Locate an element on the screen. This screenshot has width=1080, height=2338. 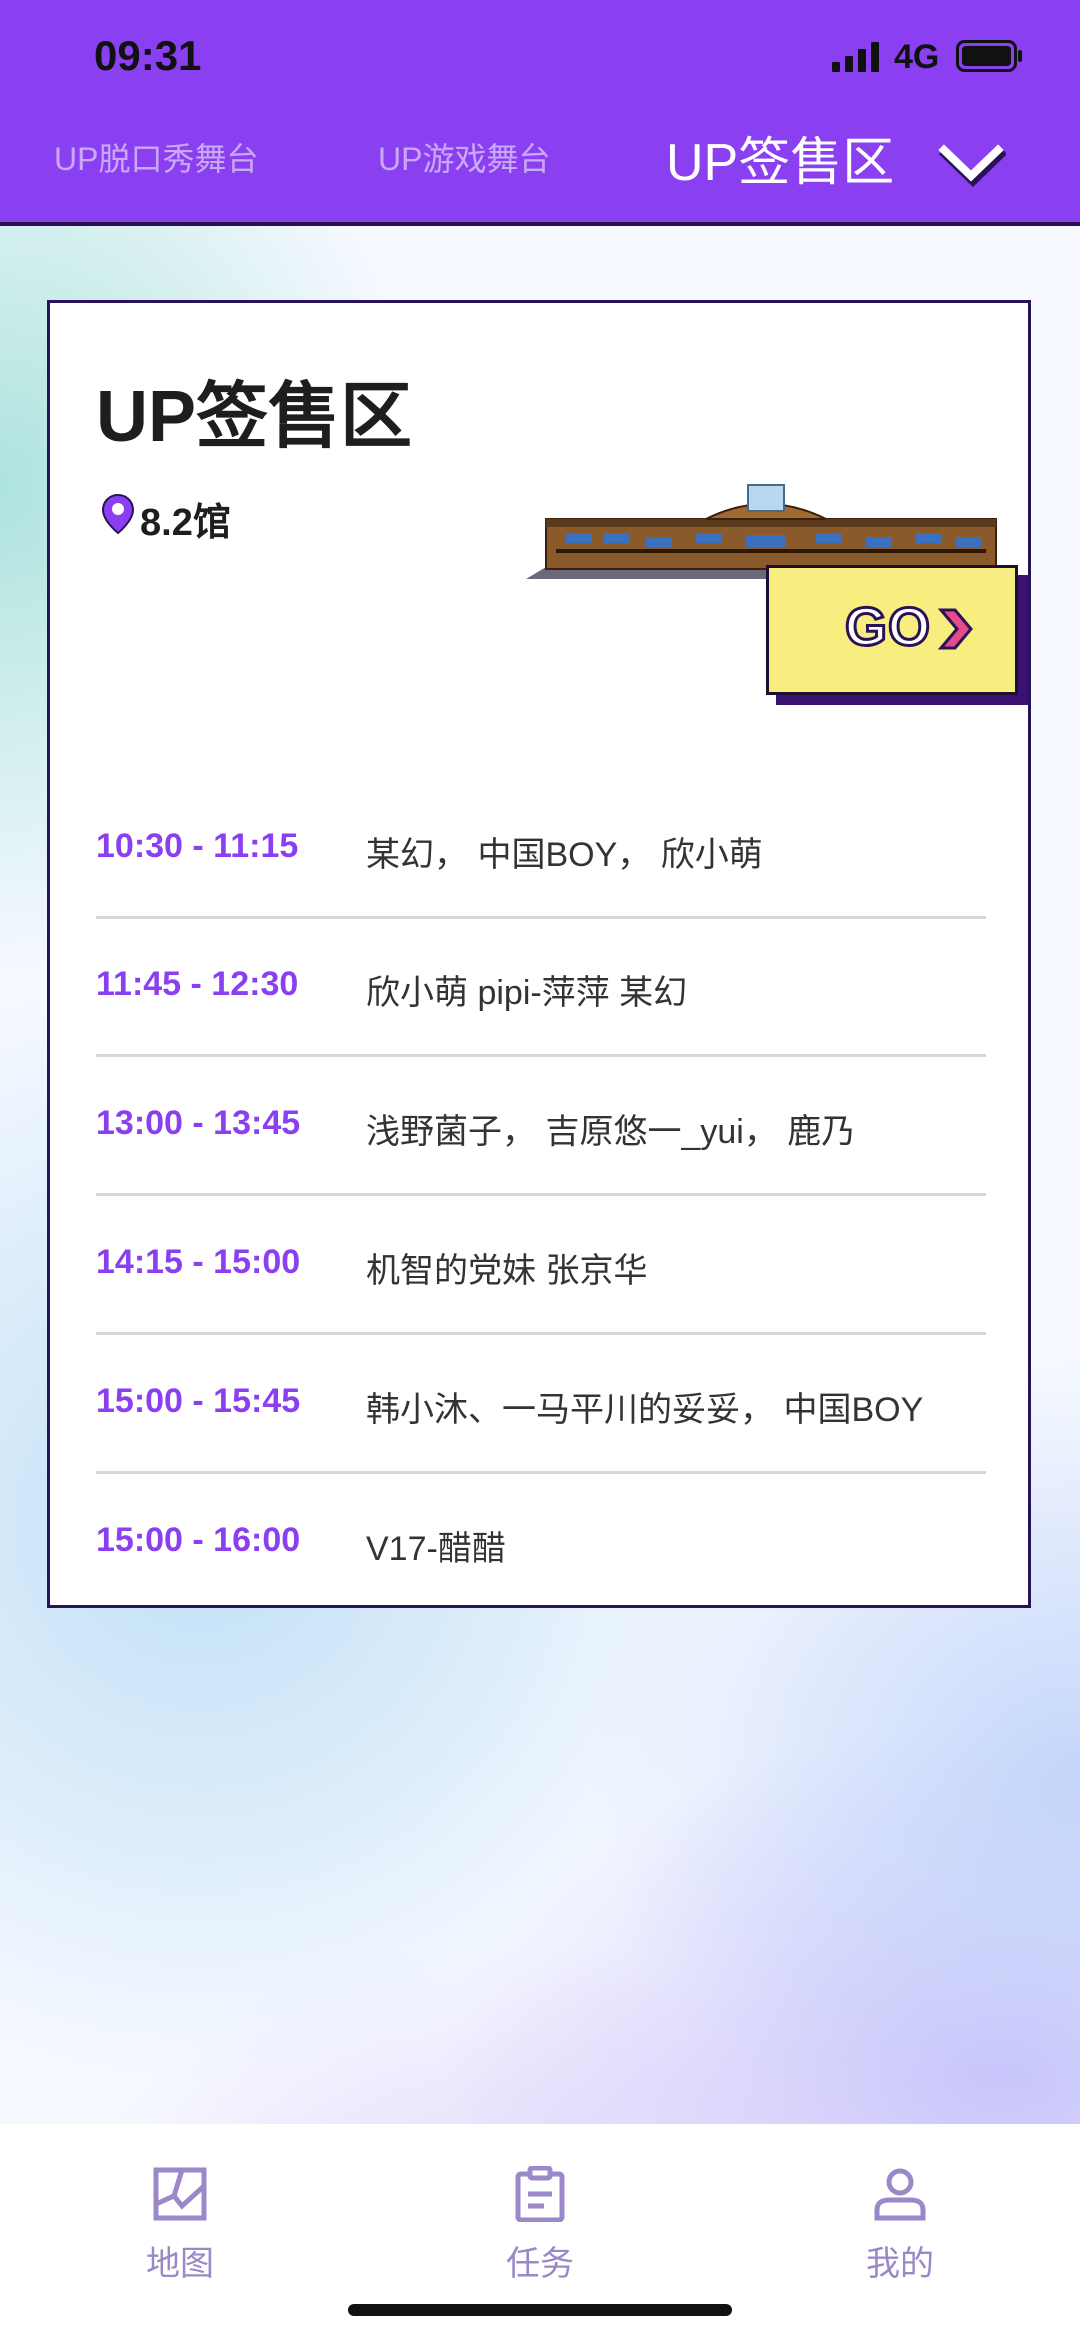
status-time: 09:31 is located at coordinates (148, 55).